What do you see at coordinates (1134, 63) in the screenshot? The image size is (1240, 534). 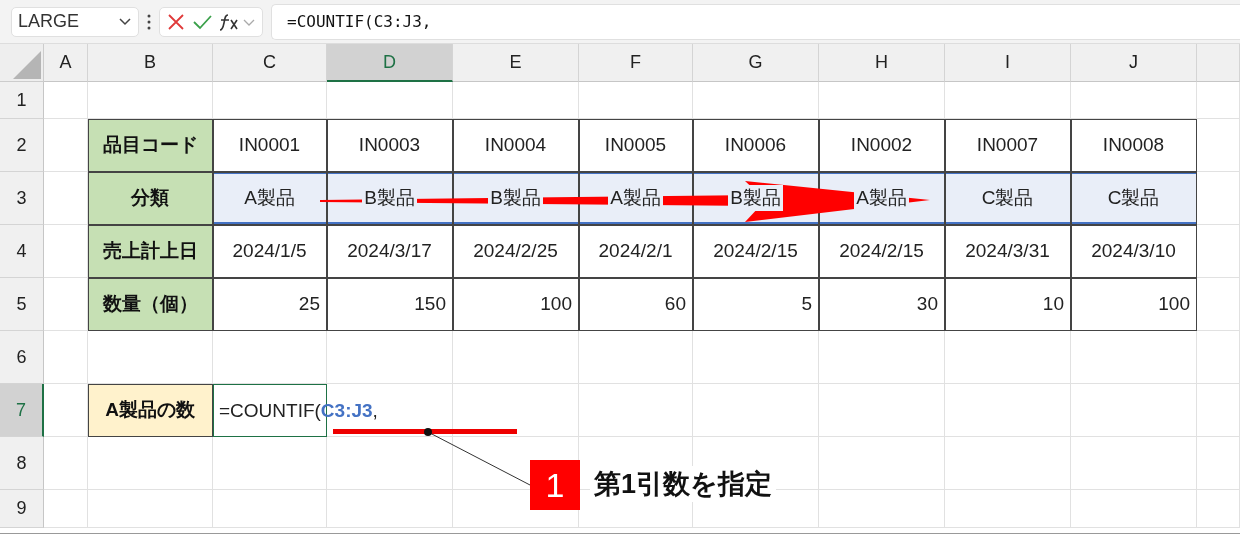 I see `column-header: J` at bounding box center [1134, 63].